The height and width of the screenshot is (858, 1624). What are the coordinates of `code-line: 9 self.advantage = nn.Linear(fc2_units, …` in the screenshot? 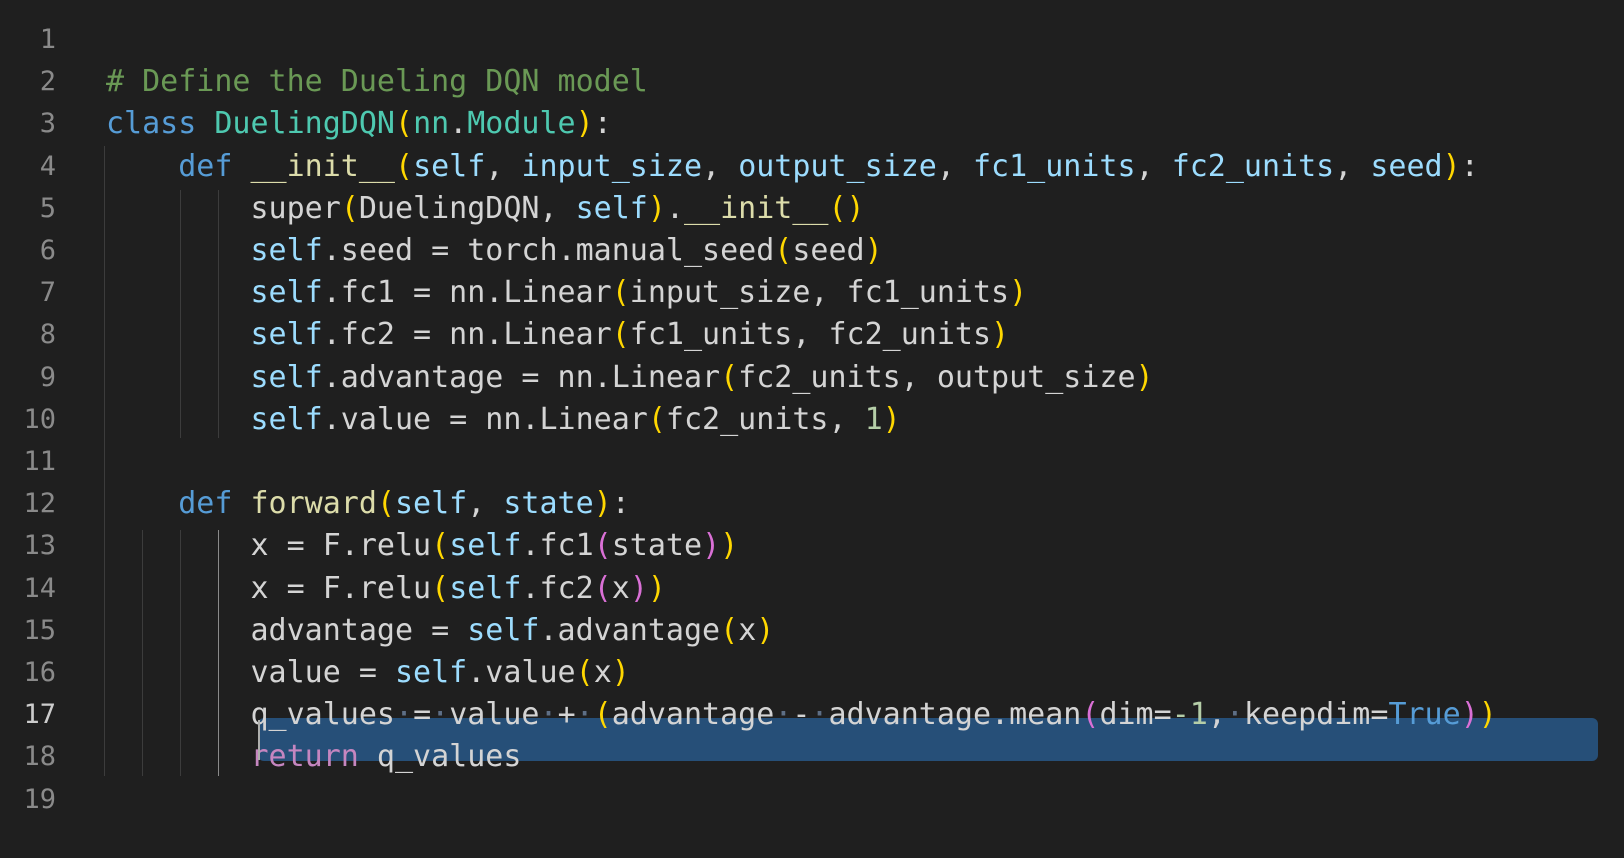 It's located at (812, 378).